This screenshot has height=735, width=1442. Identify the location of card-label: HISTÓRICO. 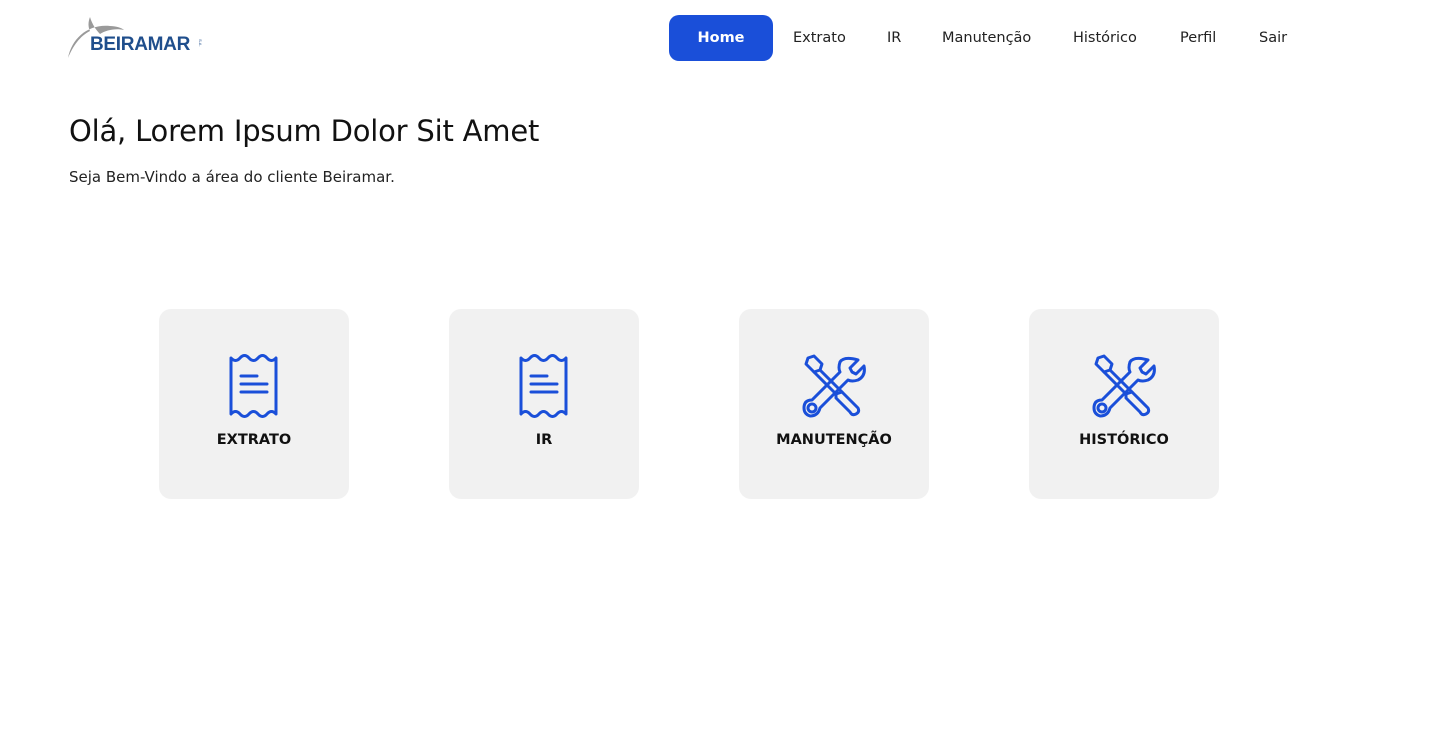
(1124, 440).